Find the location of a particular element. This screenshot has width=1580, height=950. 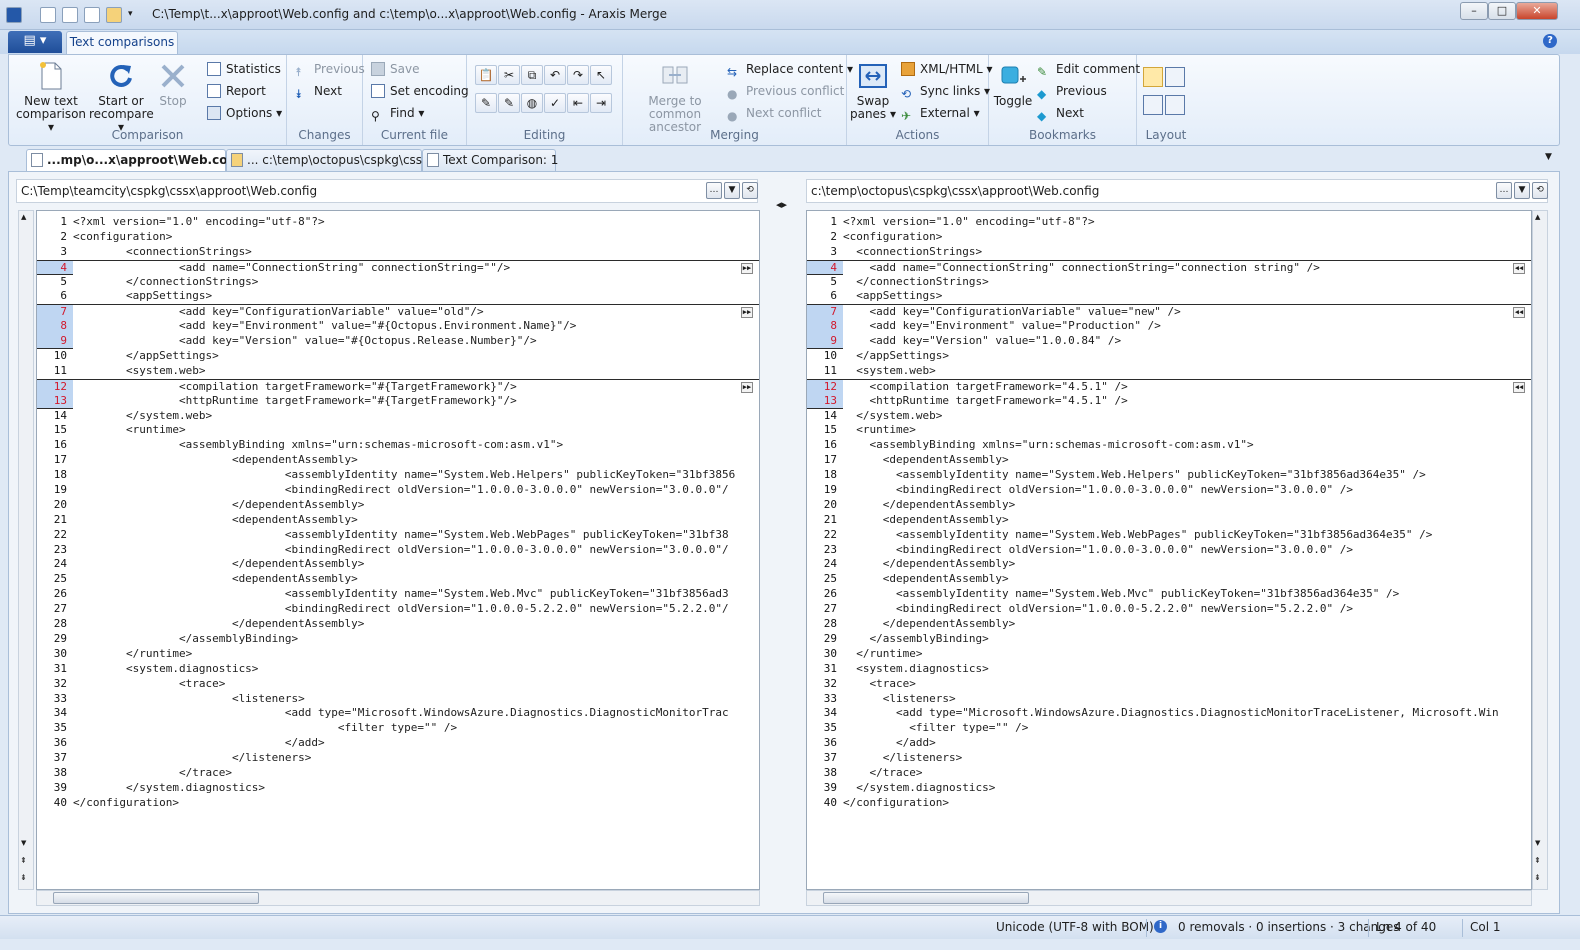

next-bookmark-button: ◆ Next is located at coordinates (1060, 113).